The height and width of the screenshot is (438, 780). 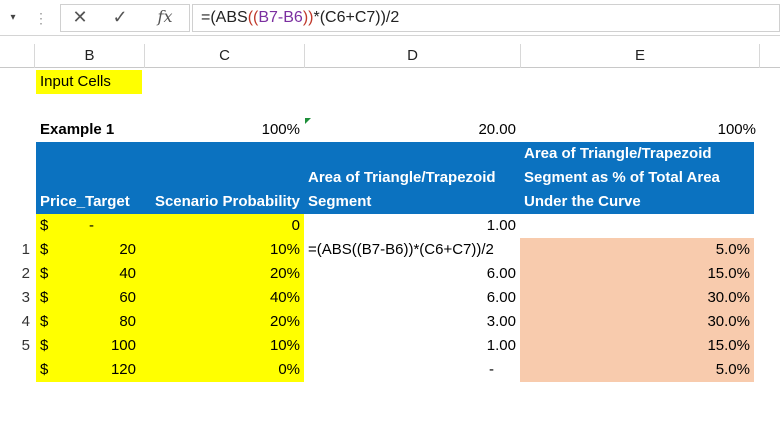 I want to click on probability-value: 0, so click(x=224, y=226).